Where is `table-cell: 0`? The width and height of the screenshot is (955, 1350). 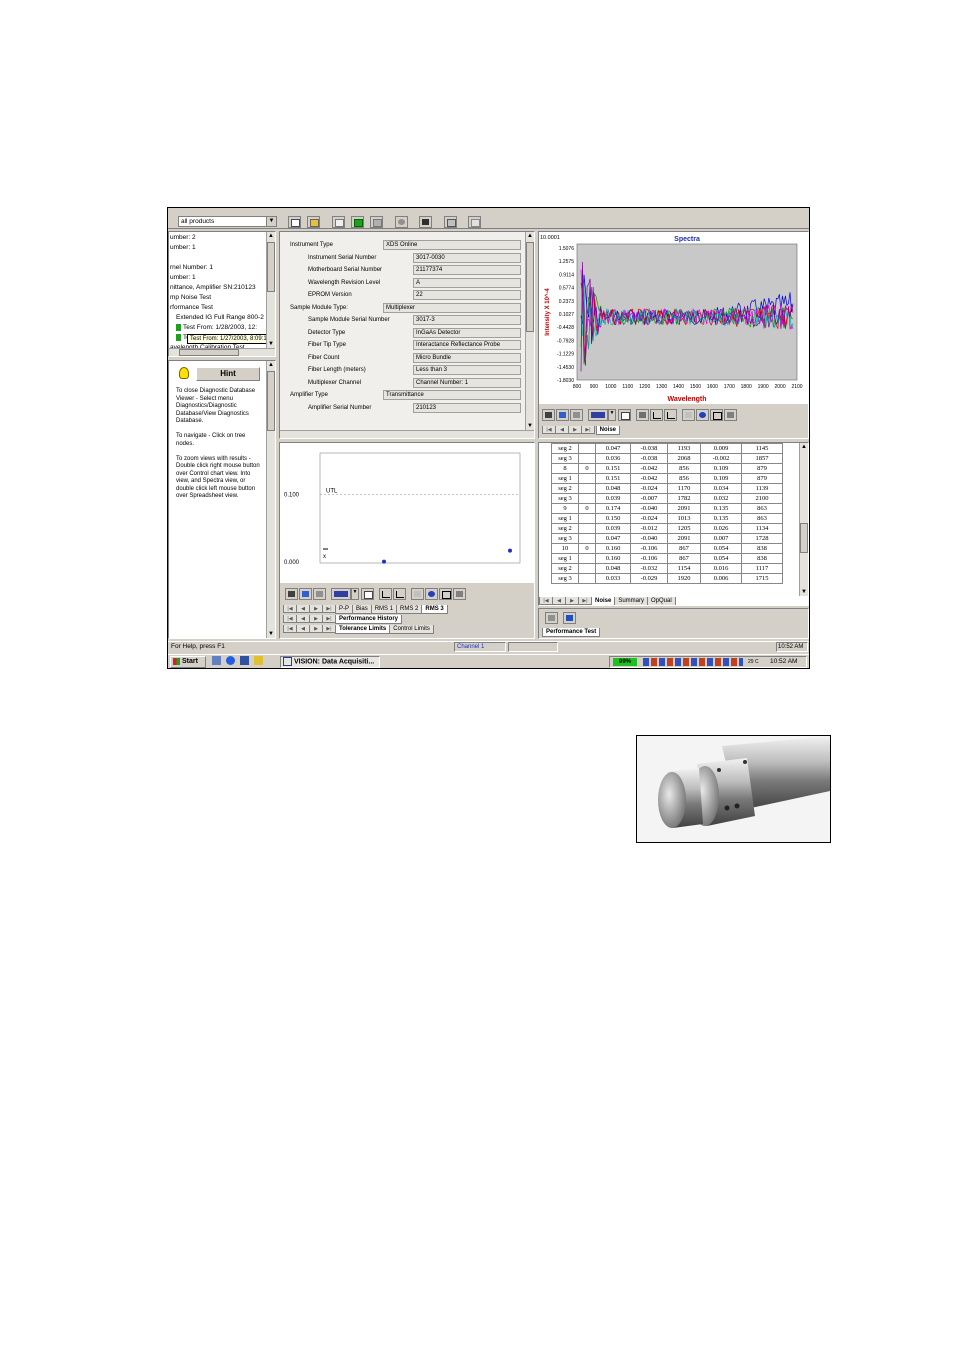
table-cell: 0 is located at coordinates (587, 508).